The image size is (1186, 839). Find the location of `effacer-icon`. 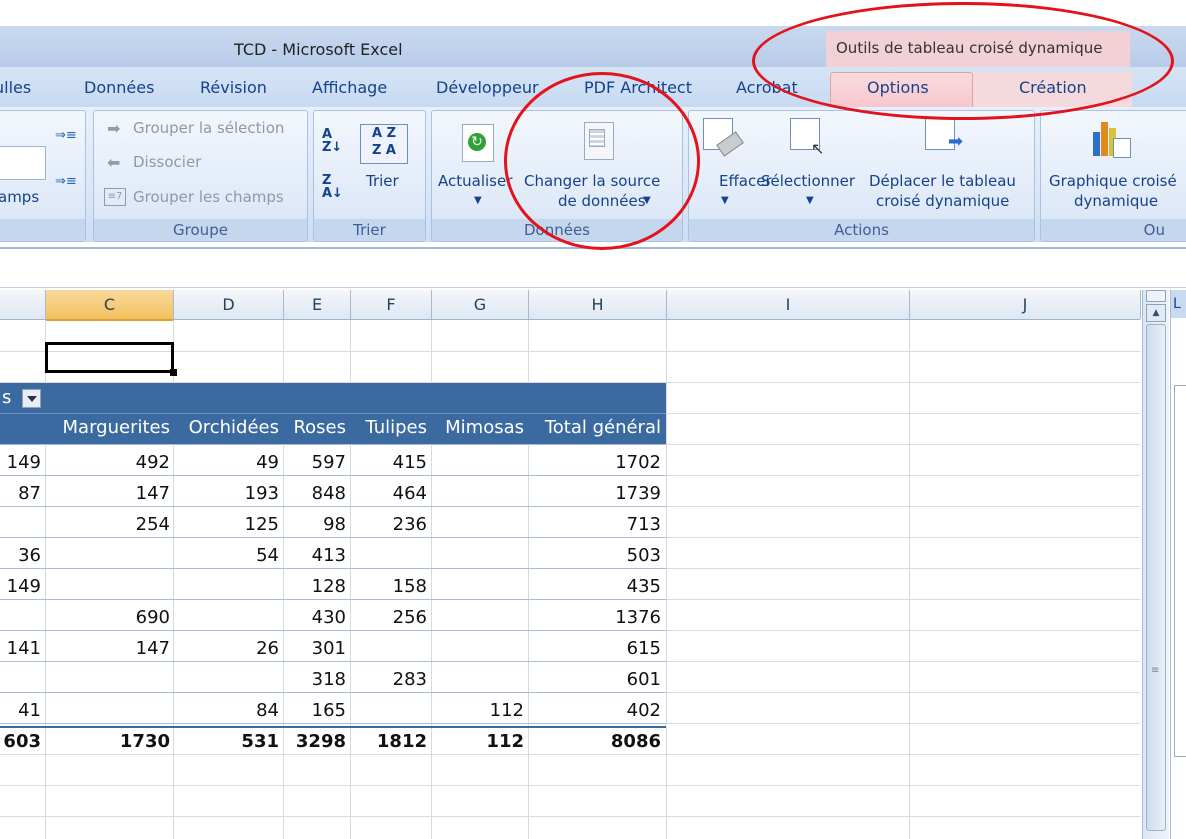

effacer-icon is located at coordinates (723, 137).